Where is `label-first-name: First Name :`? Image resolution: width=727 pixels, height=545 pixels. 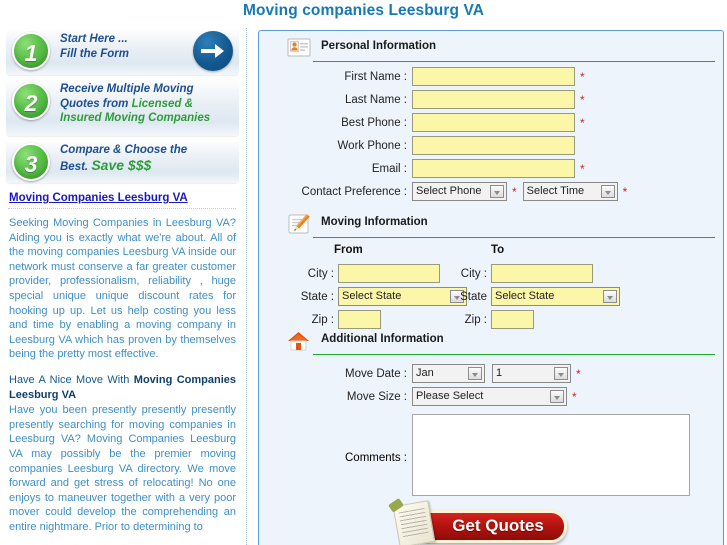 label-first-name: First Name : is located at coordinates (375, 76).